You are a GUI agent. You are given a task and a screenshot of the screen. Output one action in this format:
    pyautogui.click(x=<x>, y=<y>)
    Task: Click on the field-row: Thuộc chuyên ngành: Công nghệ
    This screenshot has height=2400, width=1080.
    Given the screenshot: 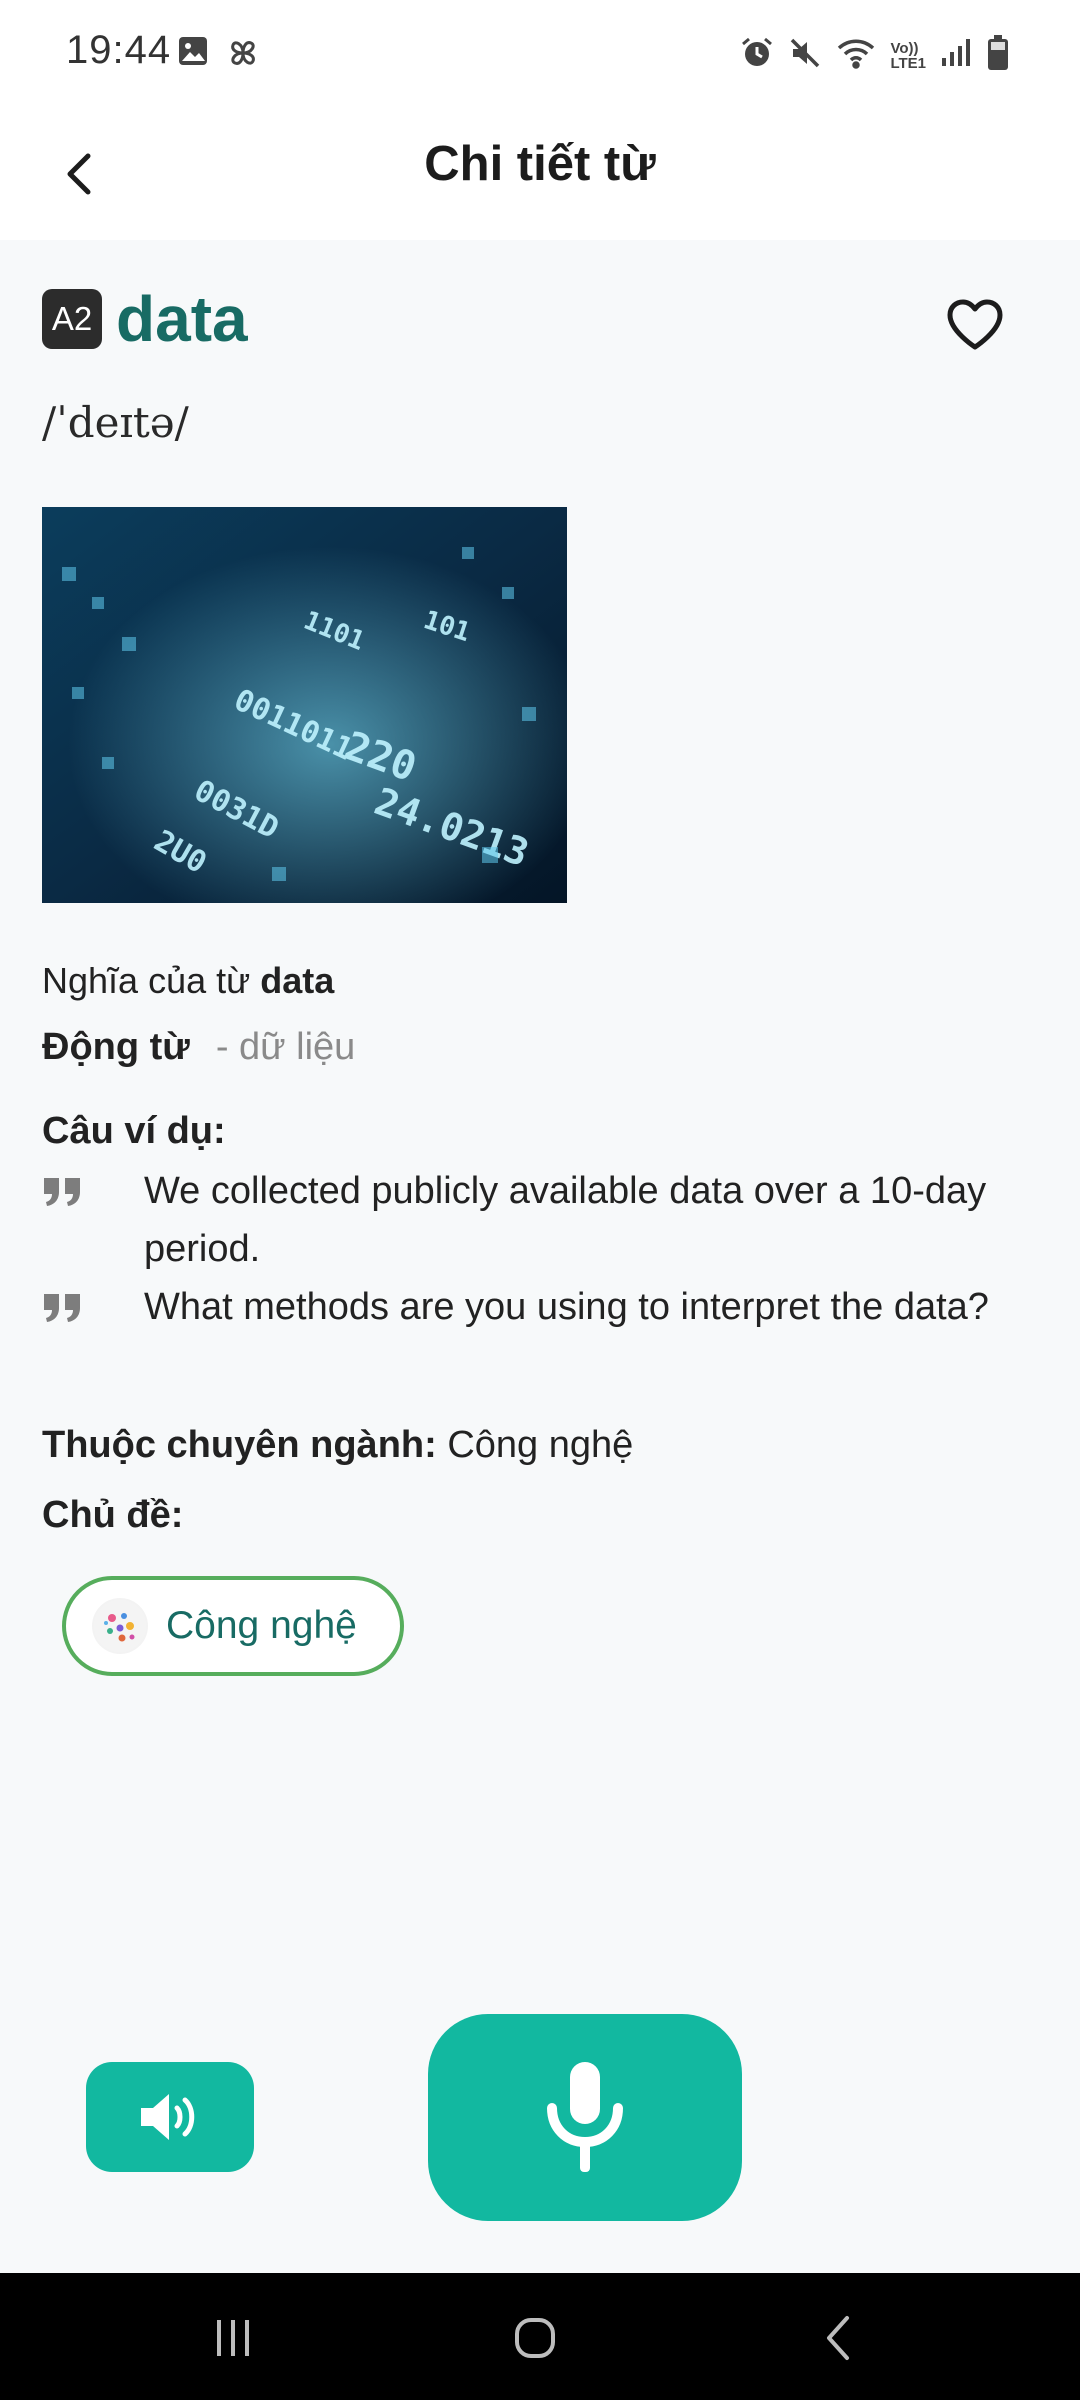 What is the action you would take?
    pyautogui.click(x=337, y=1445)
    